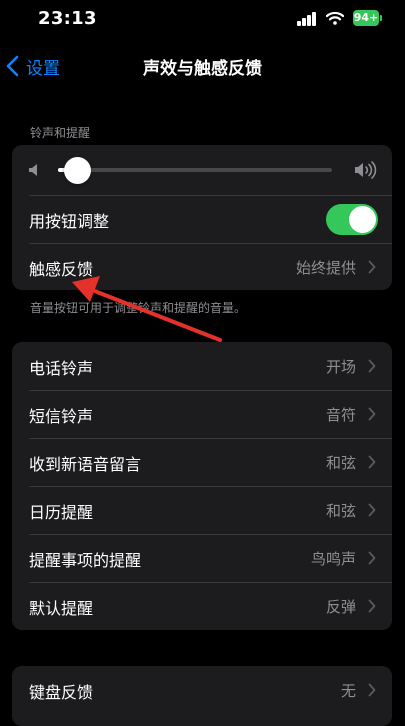 Image resolution: width=405 pixels, height=726 pixels. I want to click on volume-slider-knob, so click(77, 170).